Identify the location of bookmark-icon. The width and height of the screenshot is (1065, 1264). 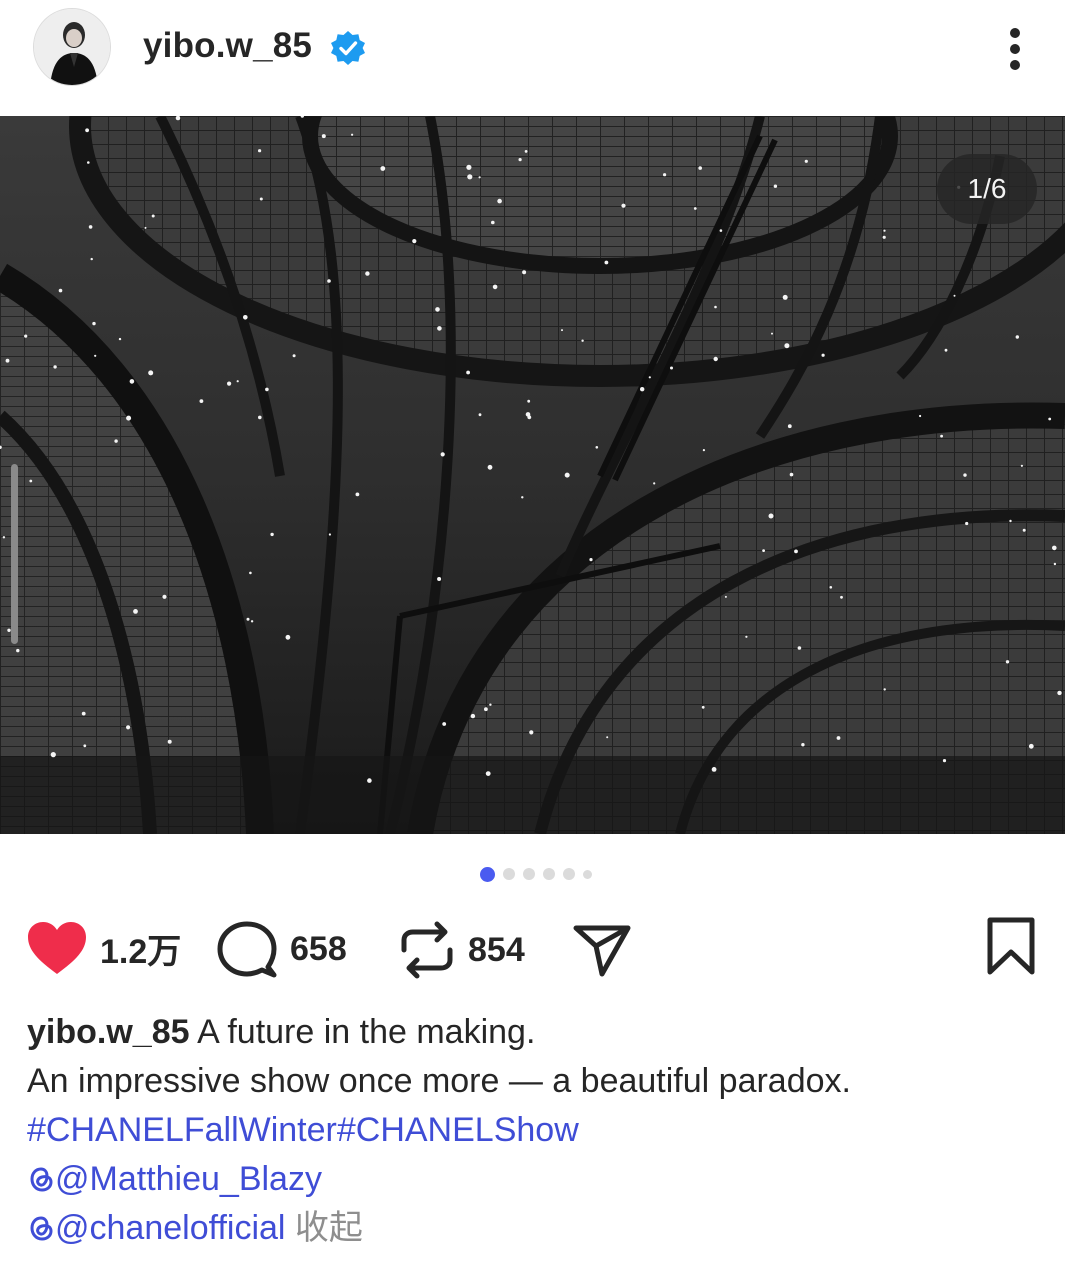
(1011, 946).